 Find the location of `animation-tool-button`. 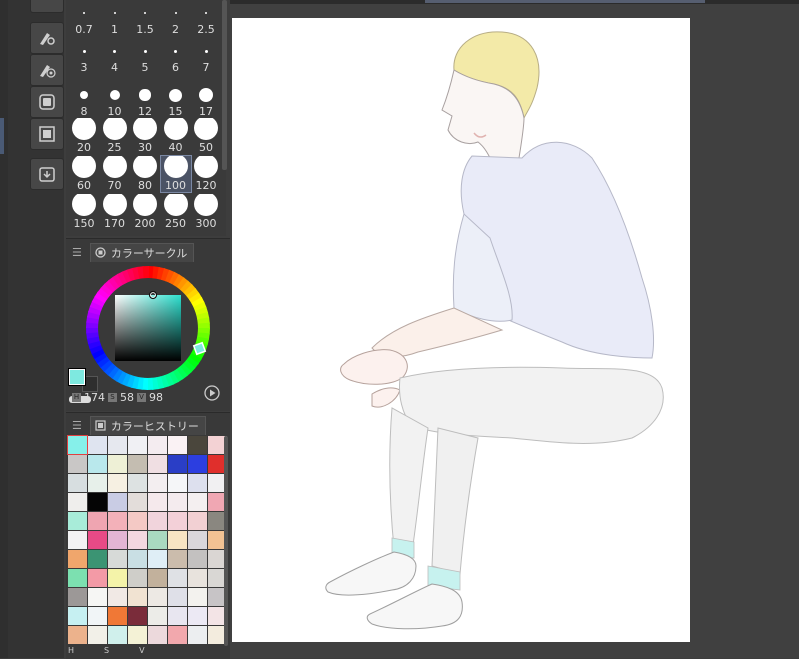

animation-tool-button is located at coordinates (47, 134).